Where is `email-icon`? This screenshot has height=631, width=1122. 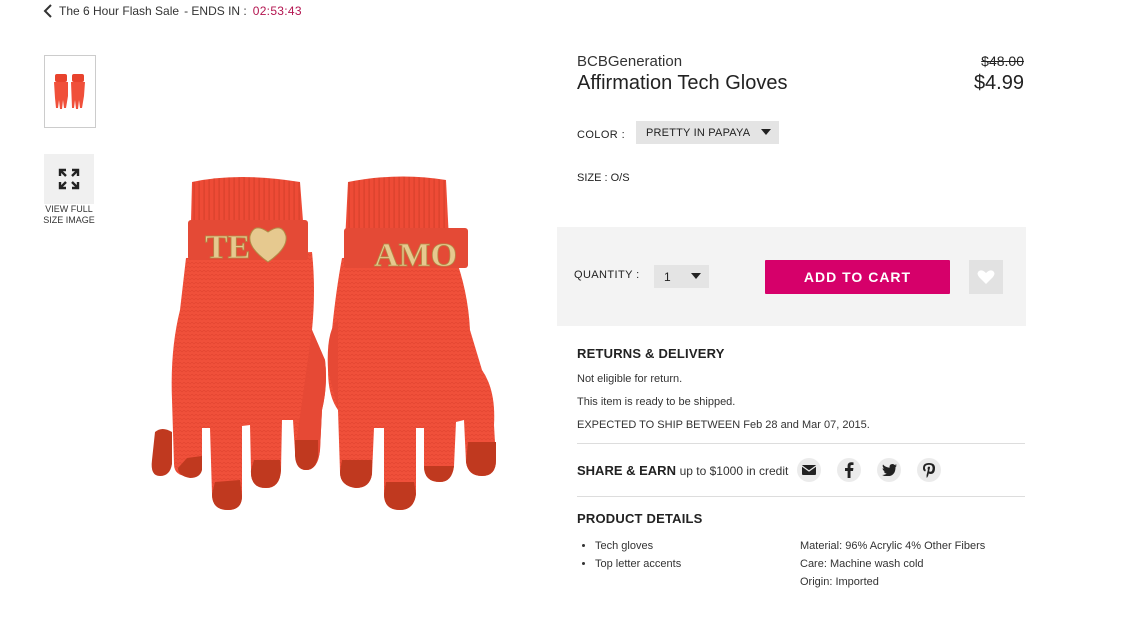 email-icon is located at coordinates (809, 470).